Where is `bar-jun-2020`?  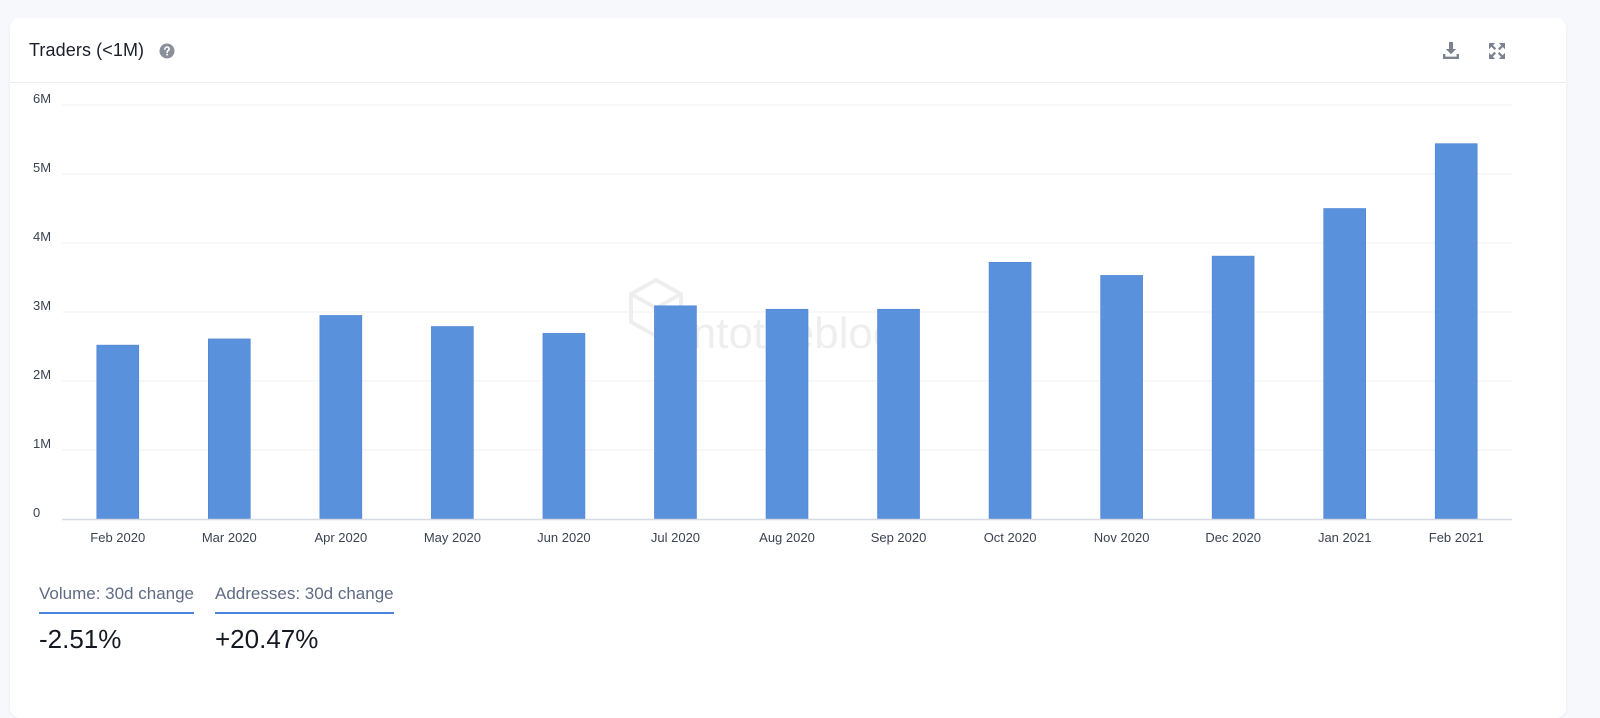
bar-jun-2020 is located at coordinates (564, 426).